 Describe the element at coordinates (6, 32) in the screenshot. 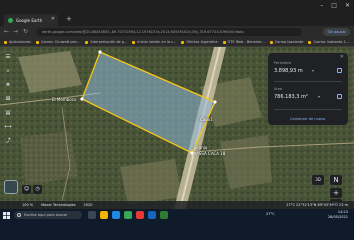

I see `back-arrow-icon: ←` at that location.